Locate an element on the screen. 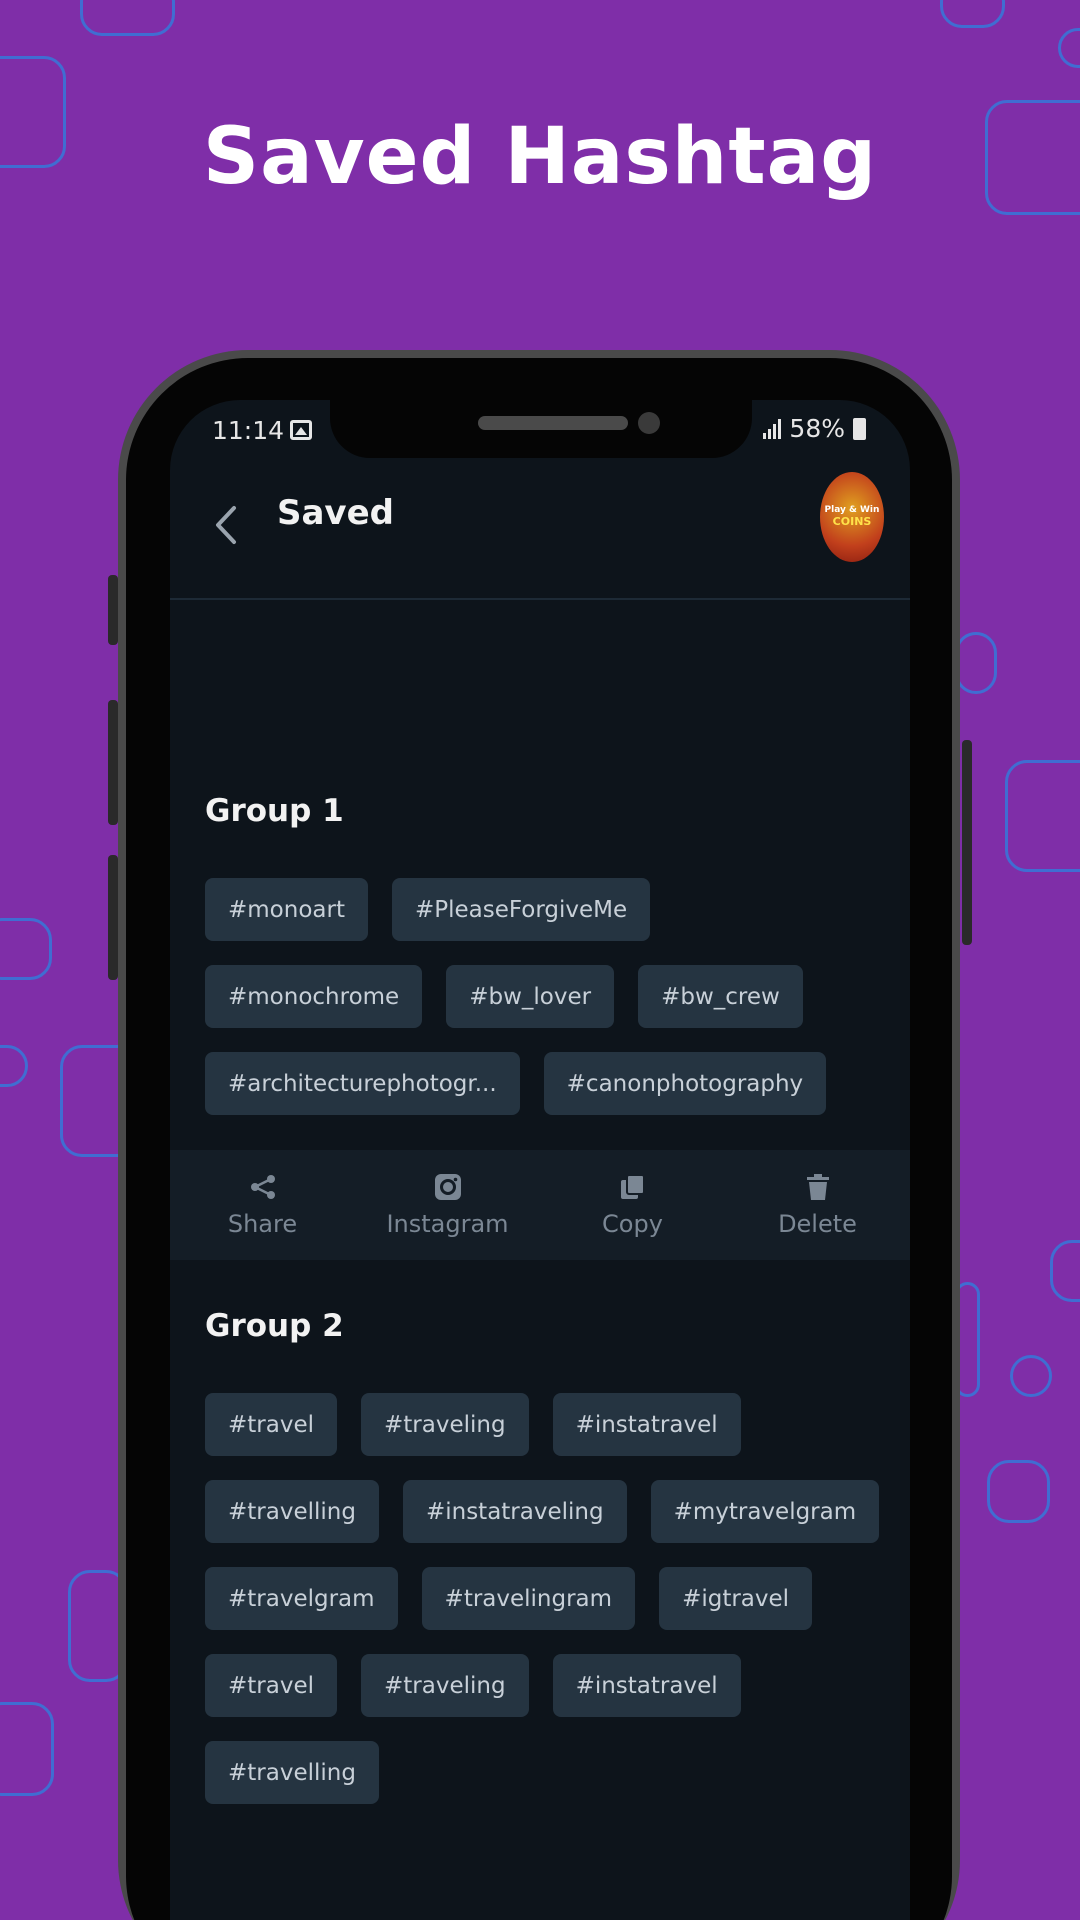 This screenshot has width=1080, height=1920. group-title: Group 2 is located at coordinates (274, 1326).